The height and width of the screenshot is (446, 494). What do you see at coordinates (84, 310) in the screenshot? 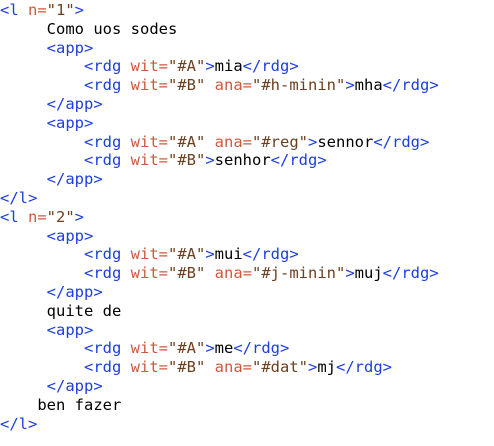
I see `text-content: quite de` at bounding box center [84, 310].